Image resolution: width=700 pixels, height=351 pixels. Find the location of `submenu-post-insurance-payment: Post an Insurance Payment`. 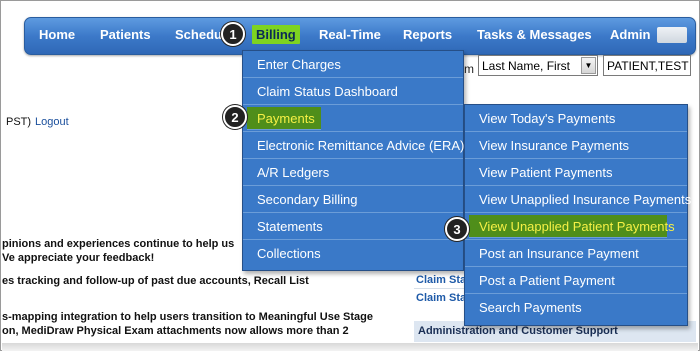

submenu-post-insurance-payment: Post an Insurance Payment is located at coordinates (576, 253).